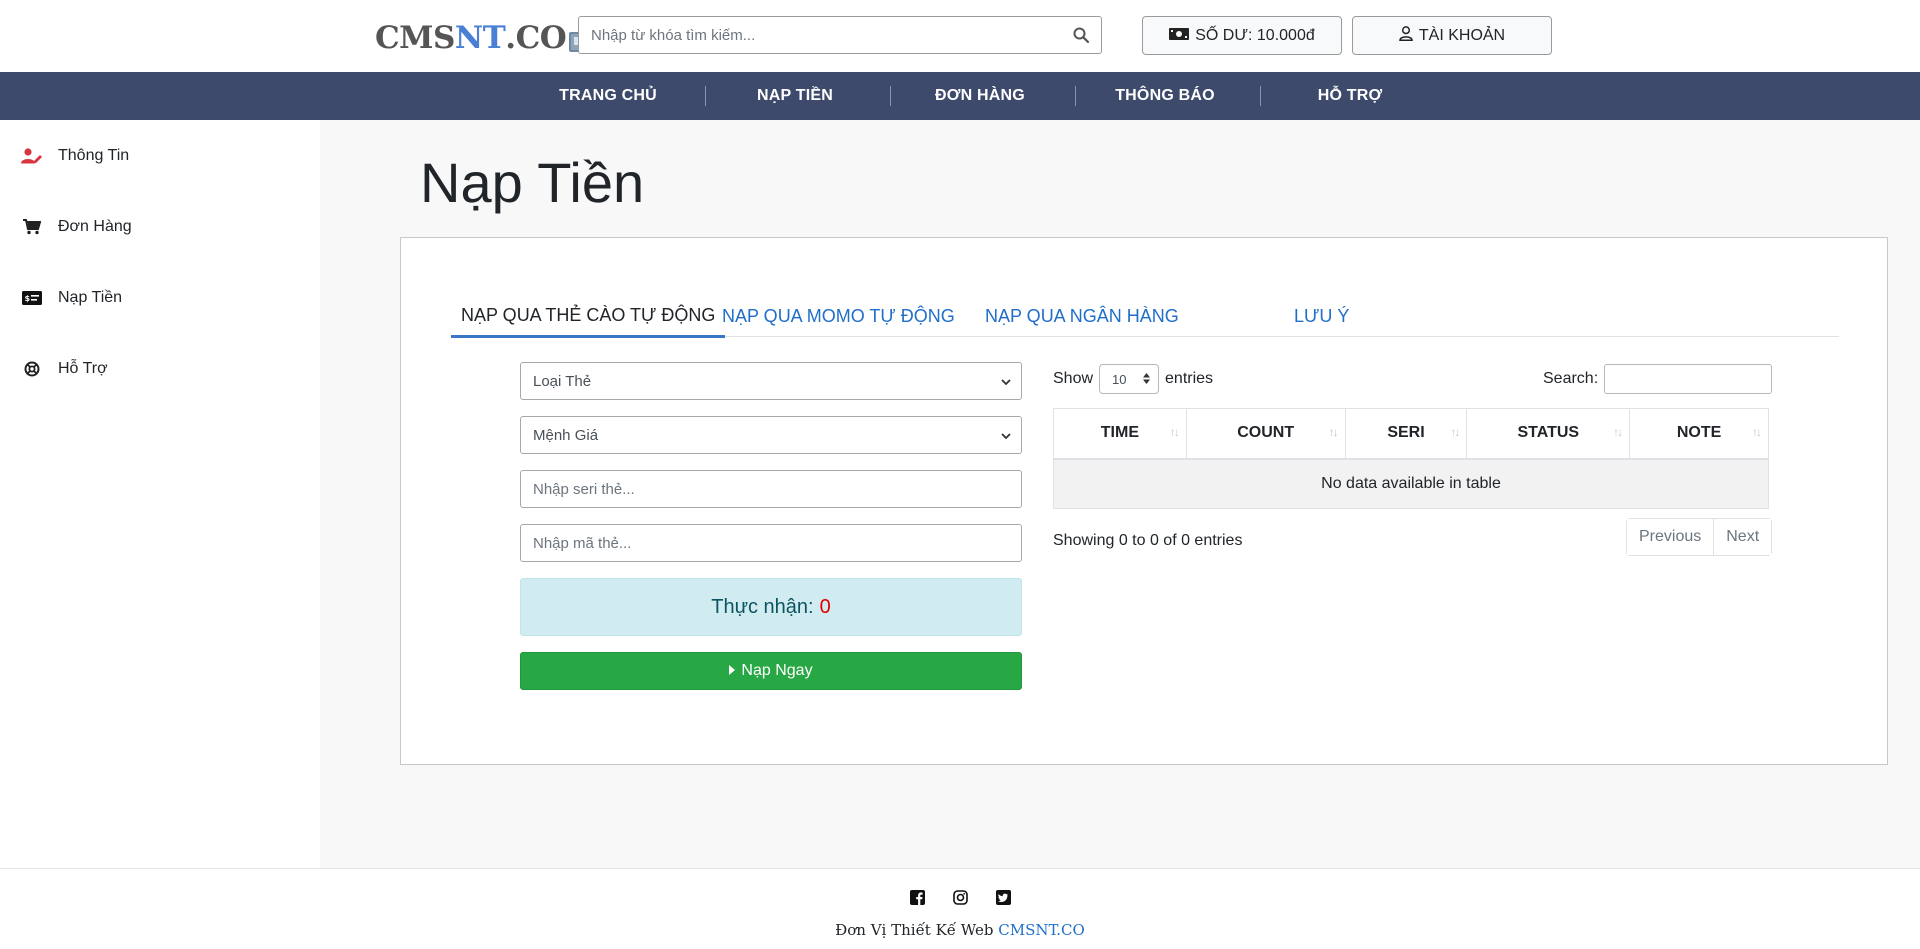 This screenshot has width=1920, height=949. I want to click on nav-item-deposit: NẠP TIỀN, so click(795, 96).